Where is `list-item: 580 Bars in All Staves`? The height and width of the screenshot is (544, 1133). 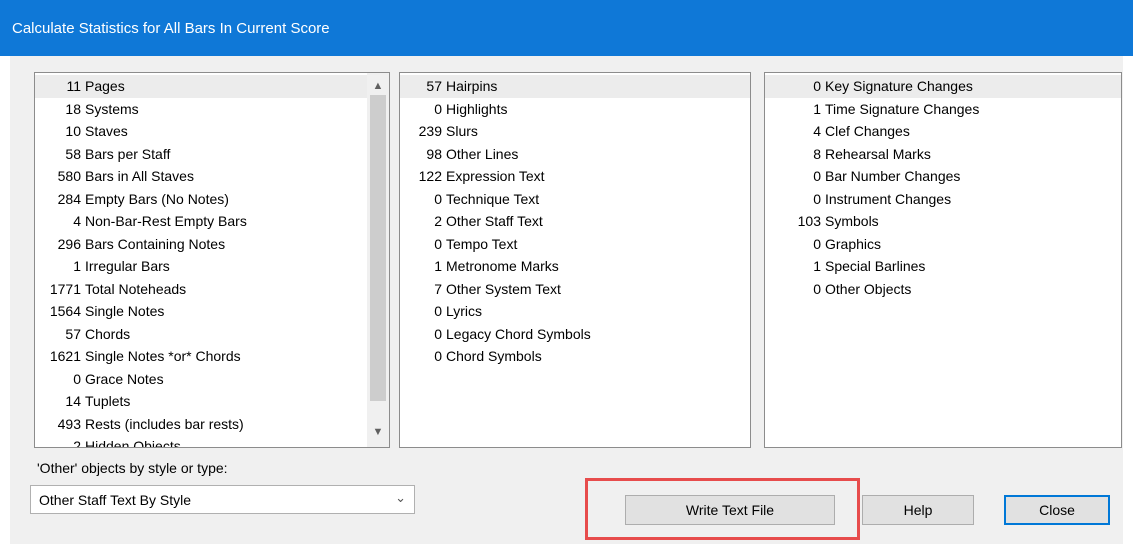 list-item: 580 Bars in All Staves is located at coordinates (201, 176).